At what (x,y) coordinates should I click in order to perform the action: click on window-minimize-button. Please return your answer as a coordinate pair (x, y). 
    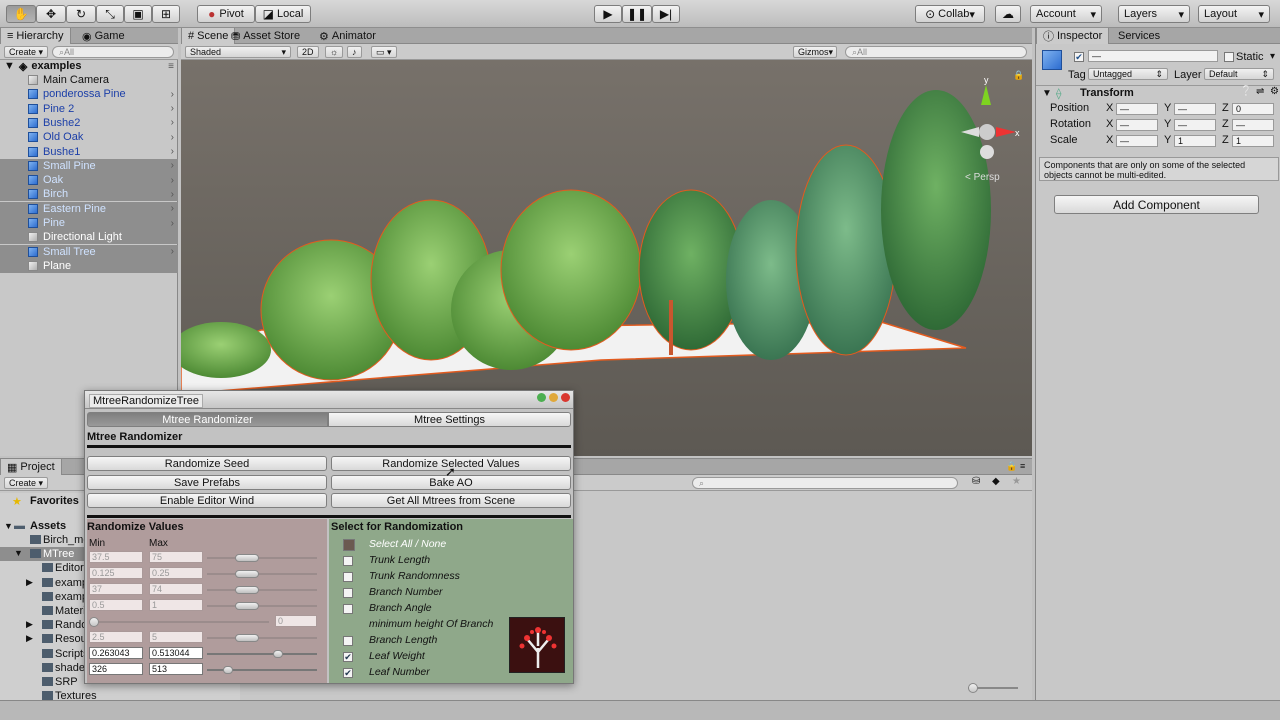
    Looking at the image, I should click on (553, 397).